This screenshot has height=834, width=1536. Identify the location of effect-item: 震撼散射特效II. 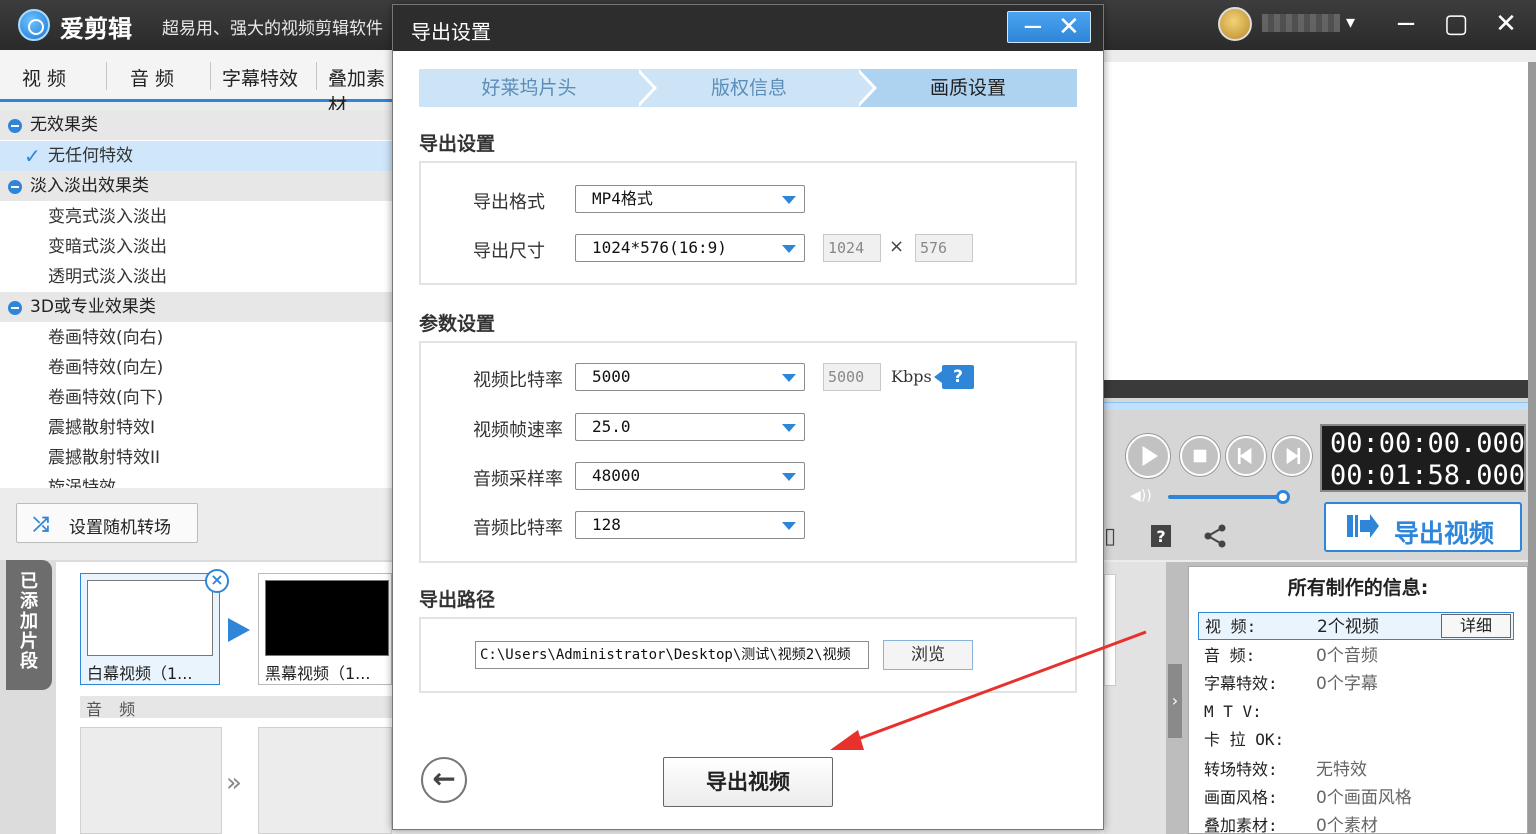
(196, 458).